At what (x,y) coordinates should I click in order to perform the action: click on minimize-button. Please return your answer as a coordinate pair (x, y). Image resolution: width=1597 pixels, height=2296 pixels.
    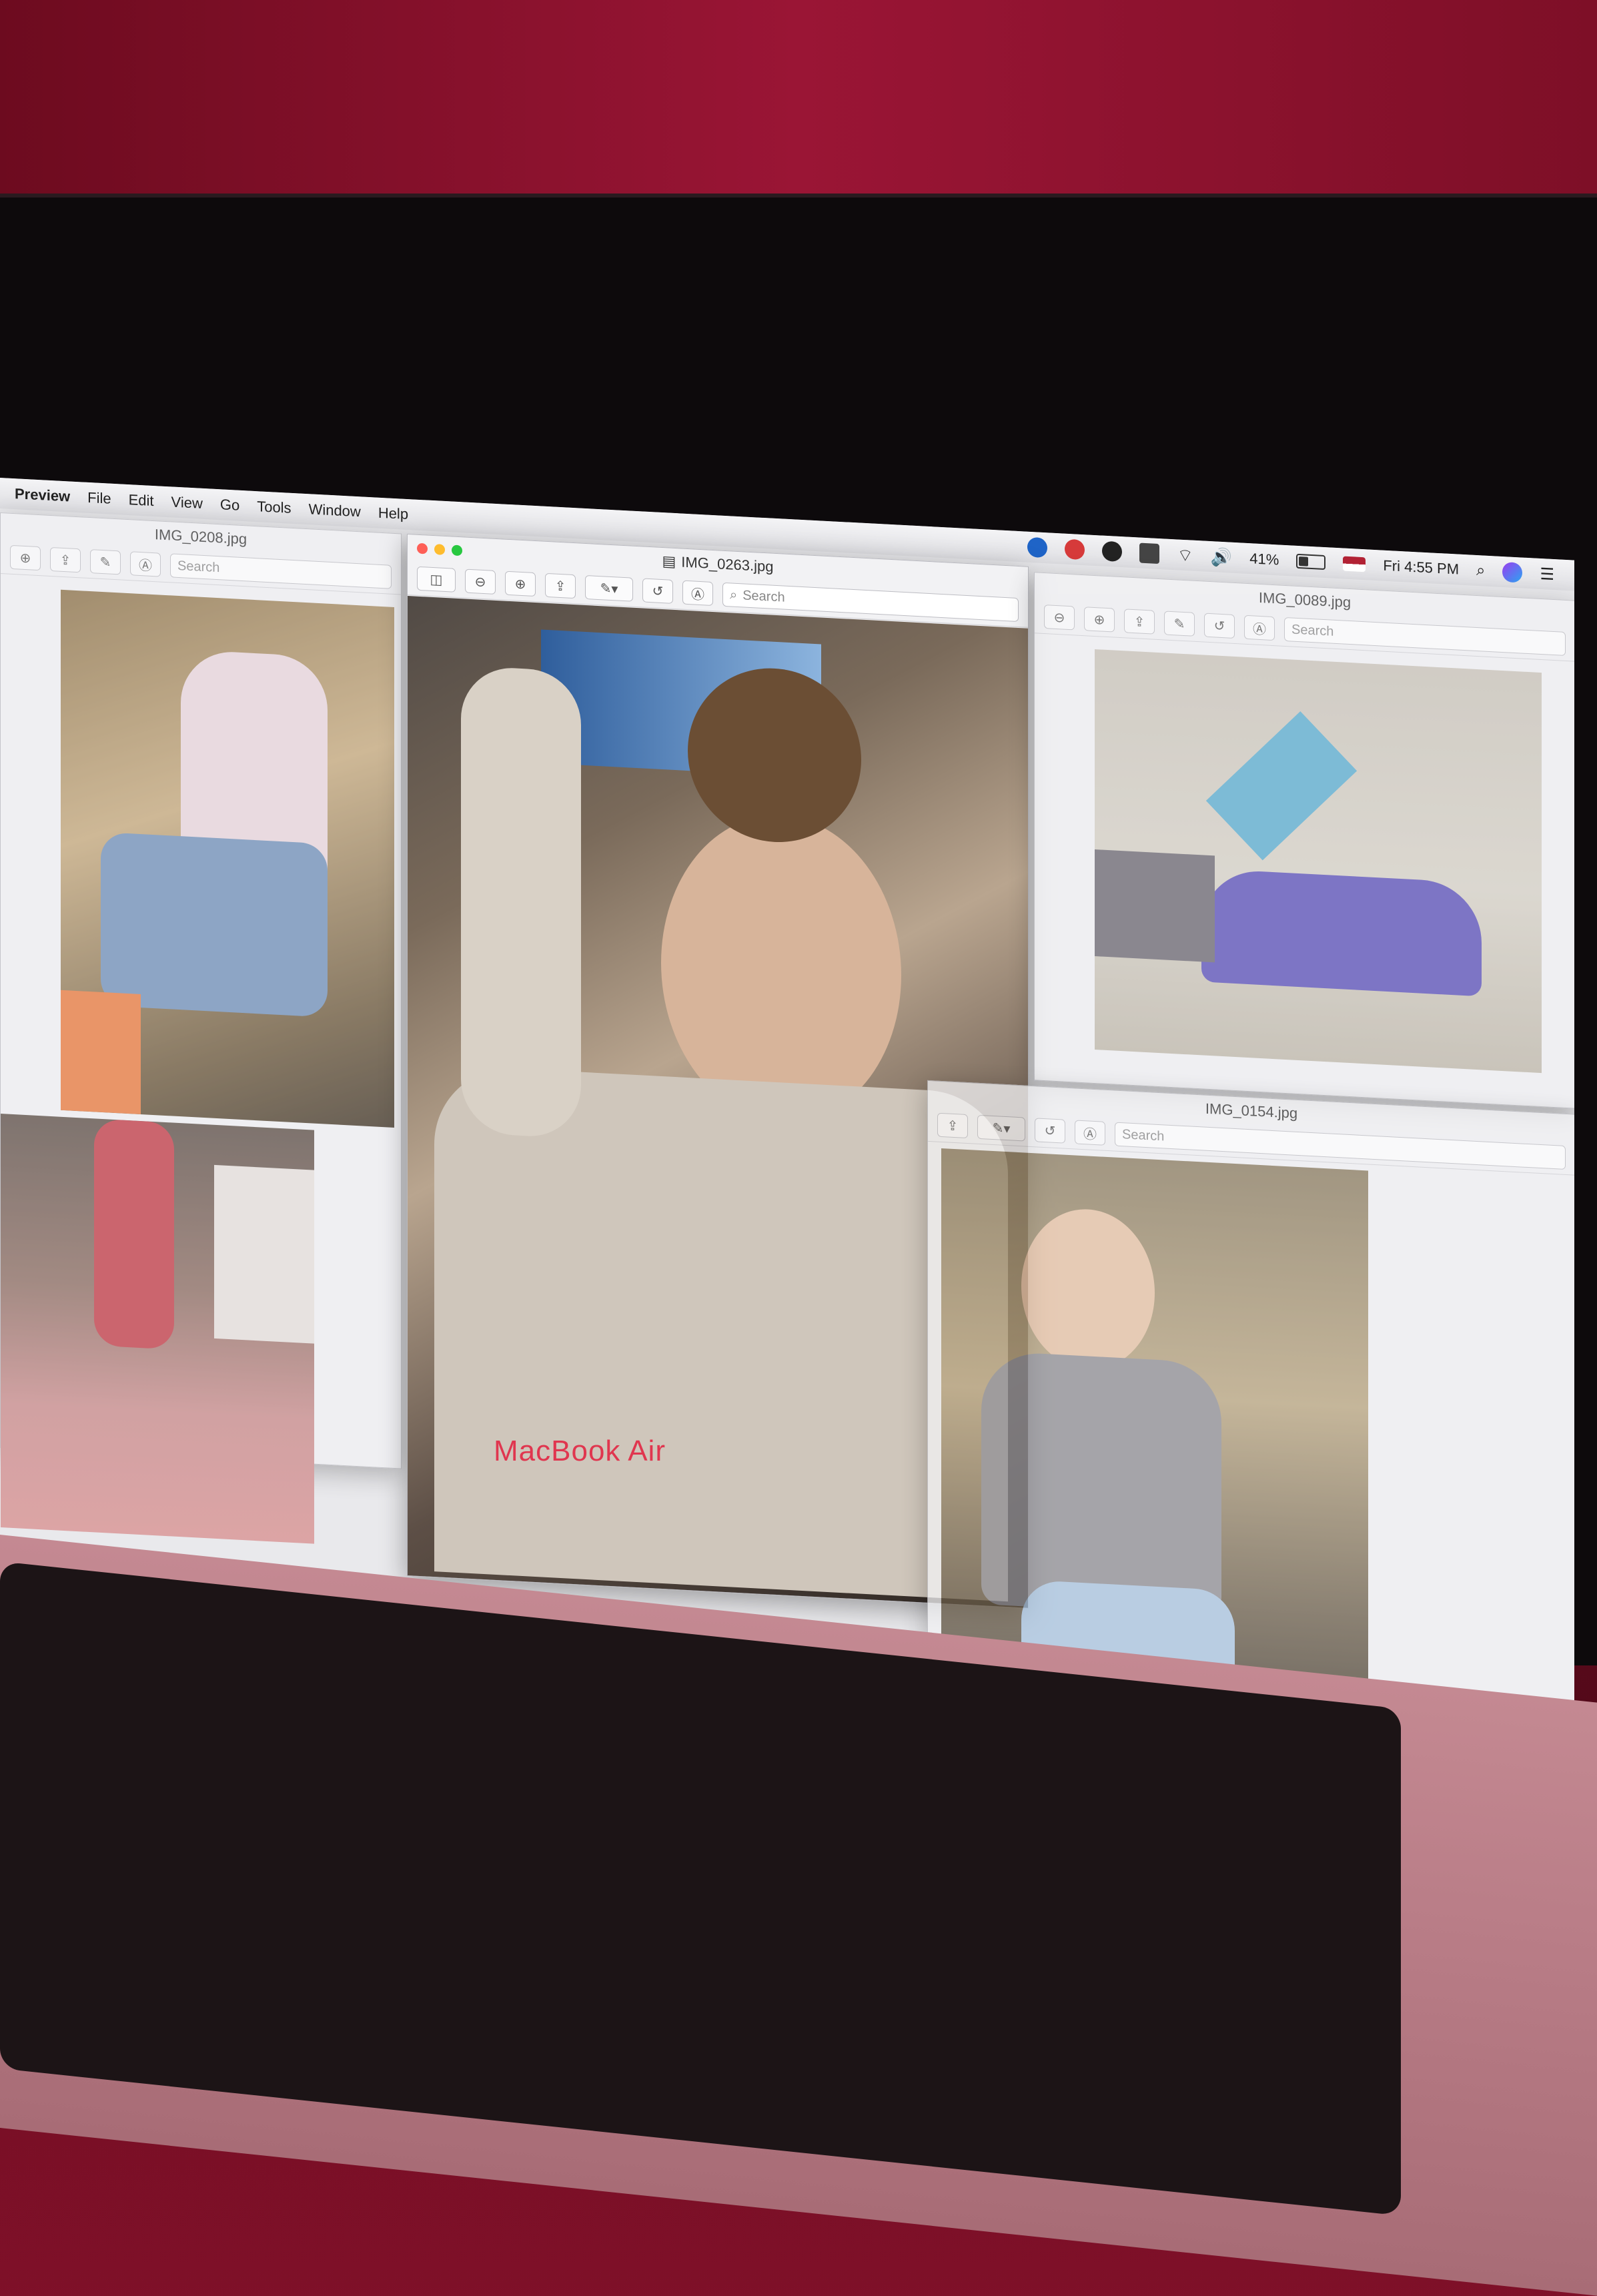
    Looking at the image, I should click on (439, 549).